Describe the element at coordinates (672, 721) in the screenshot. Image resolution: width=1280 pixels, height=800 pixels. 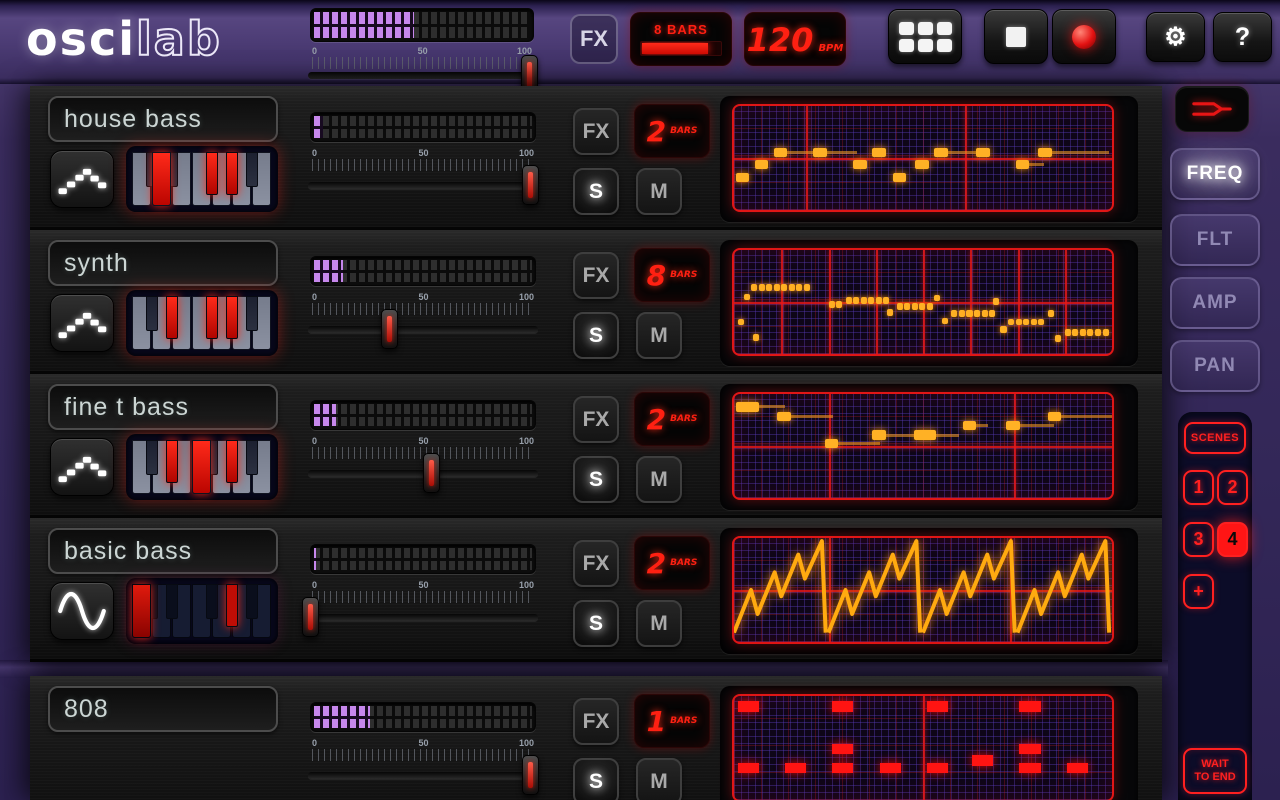
I see `bars-display: 1 BARS` at that location.